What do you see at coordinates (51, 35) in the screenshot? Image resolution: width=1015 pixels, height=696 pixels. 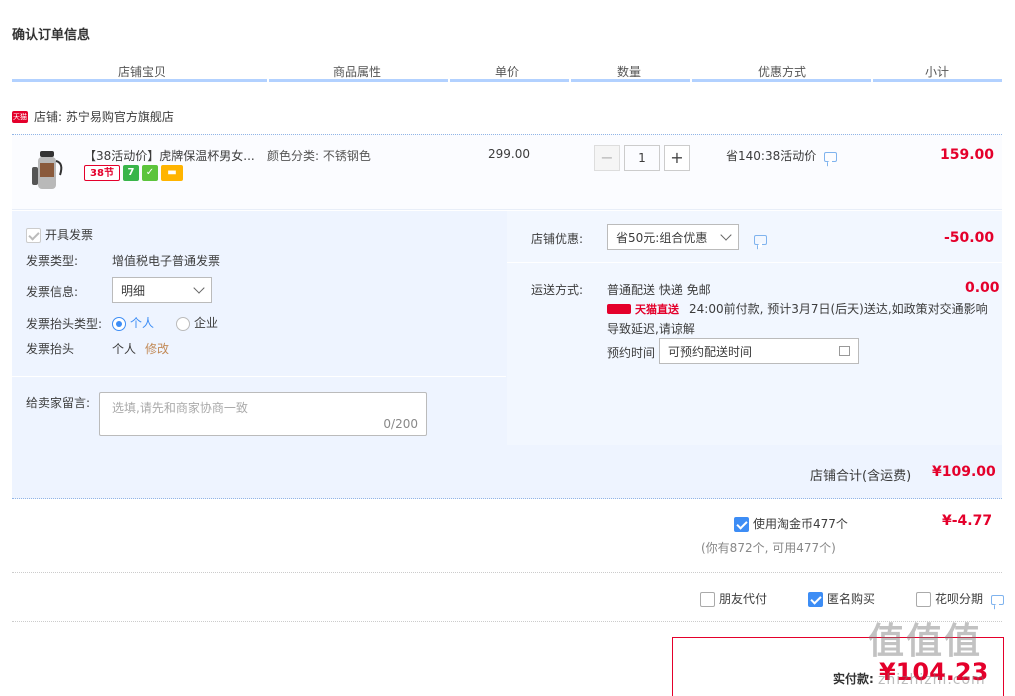 I see `page-title: 确认订单信息` at bounding box center [51, 35].